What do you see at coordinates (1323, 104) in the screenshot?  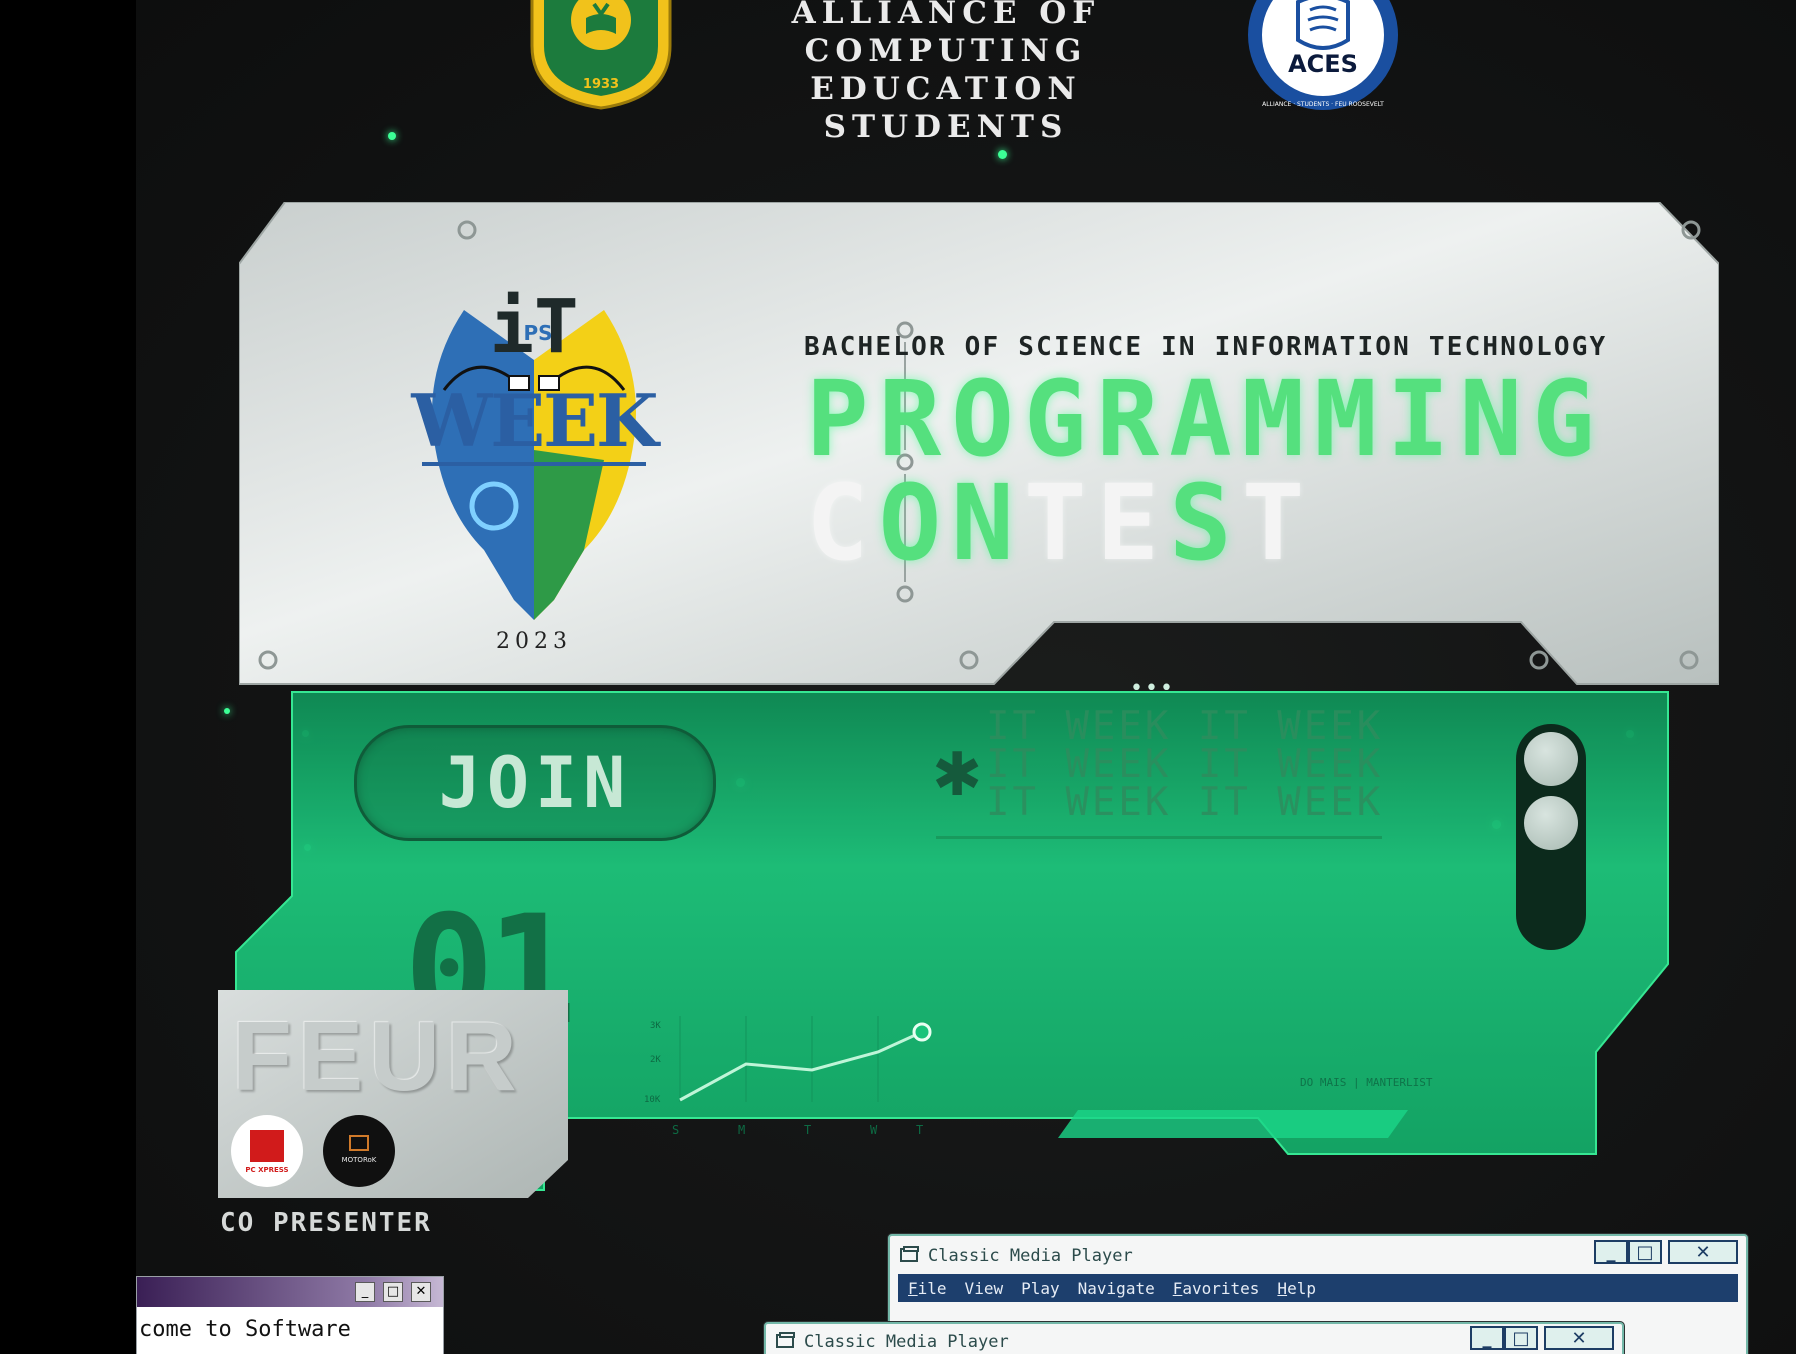 I see `aces-ring-text: ALLIANCE · STUDENTS · FEU ROOSEVELT` at bounding box center [1323, 104].